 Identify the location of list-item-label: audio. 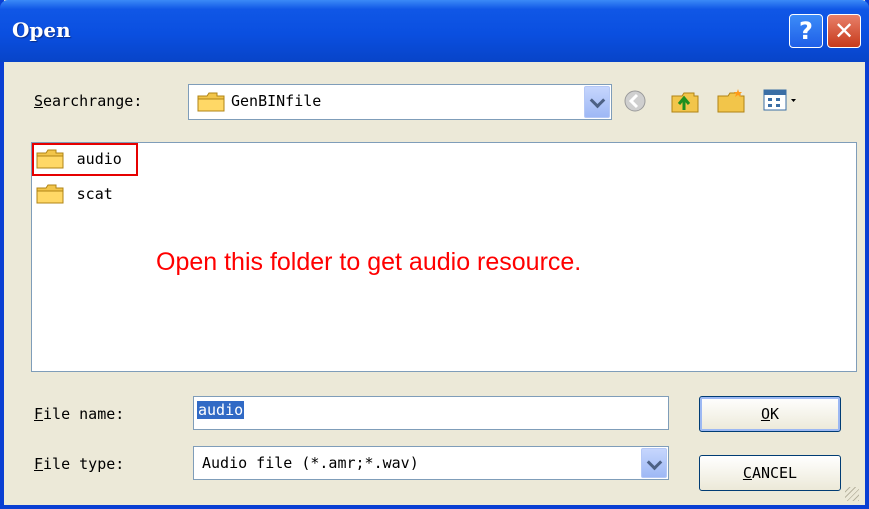
(99, 158).